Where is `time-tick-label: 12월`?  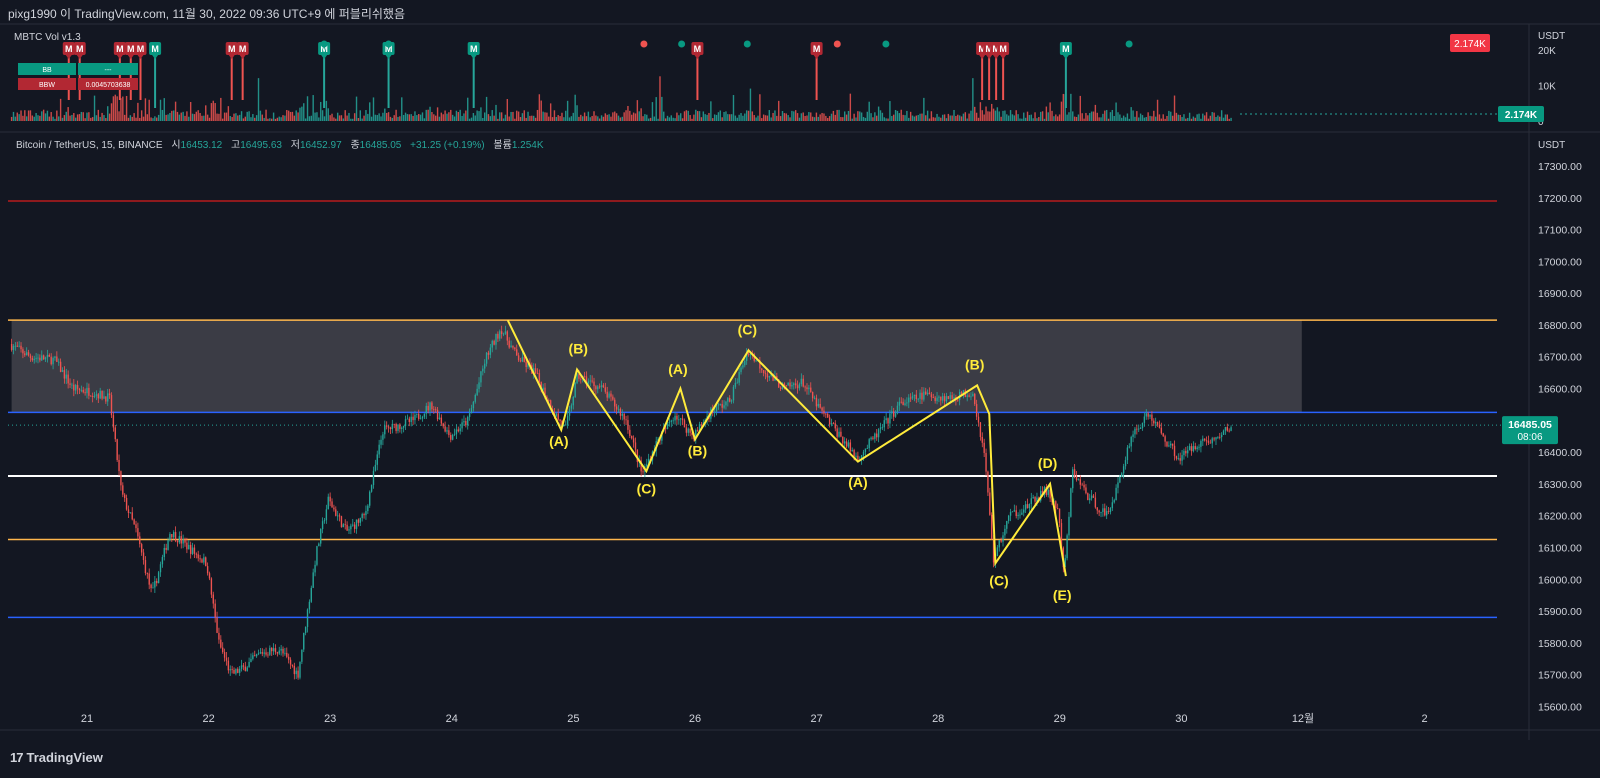 time-tick-label: 12월 is located at coordinates (1303, 718).